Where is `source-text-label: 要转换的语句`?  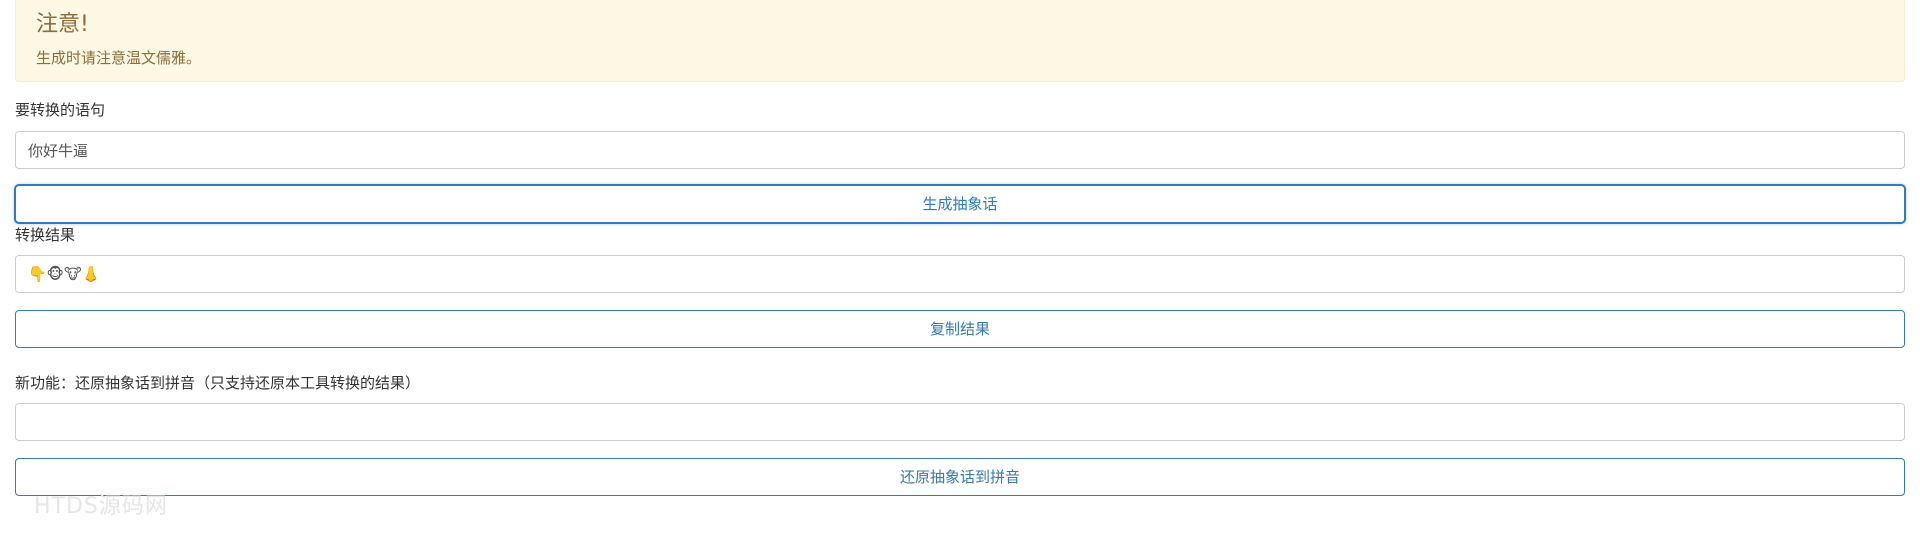 source-text-label: 要转换的语句 is located at coordinates (60, 110).